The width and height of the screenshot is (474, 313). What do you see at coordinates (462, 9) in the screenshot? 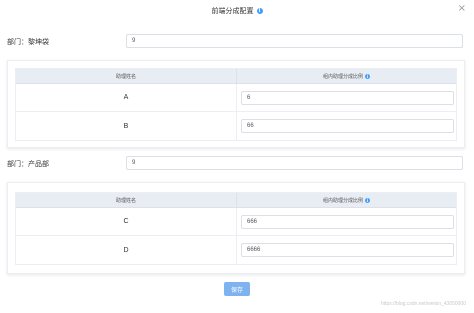
I see `close-icon: ×` at bounding box center [462, 9].